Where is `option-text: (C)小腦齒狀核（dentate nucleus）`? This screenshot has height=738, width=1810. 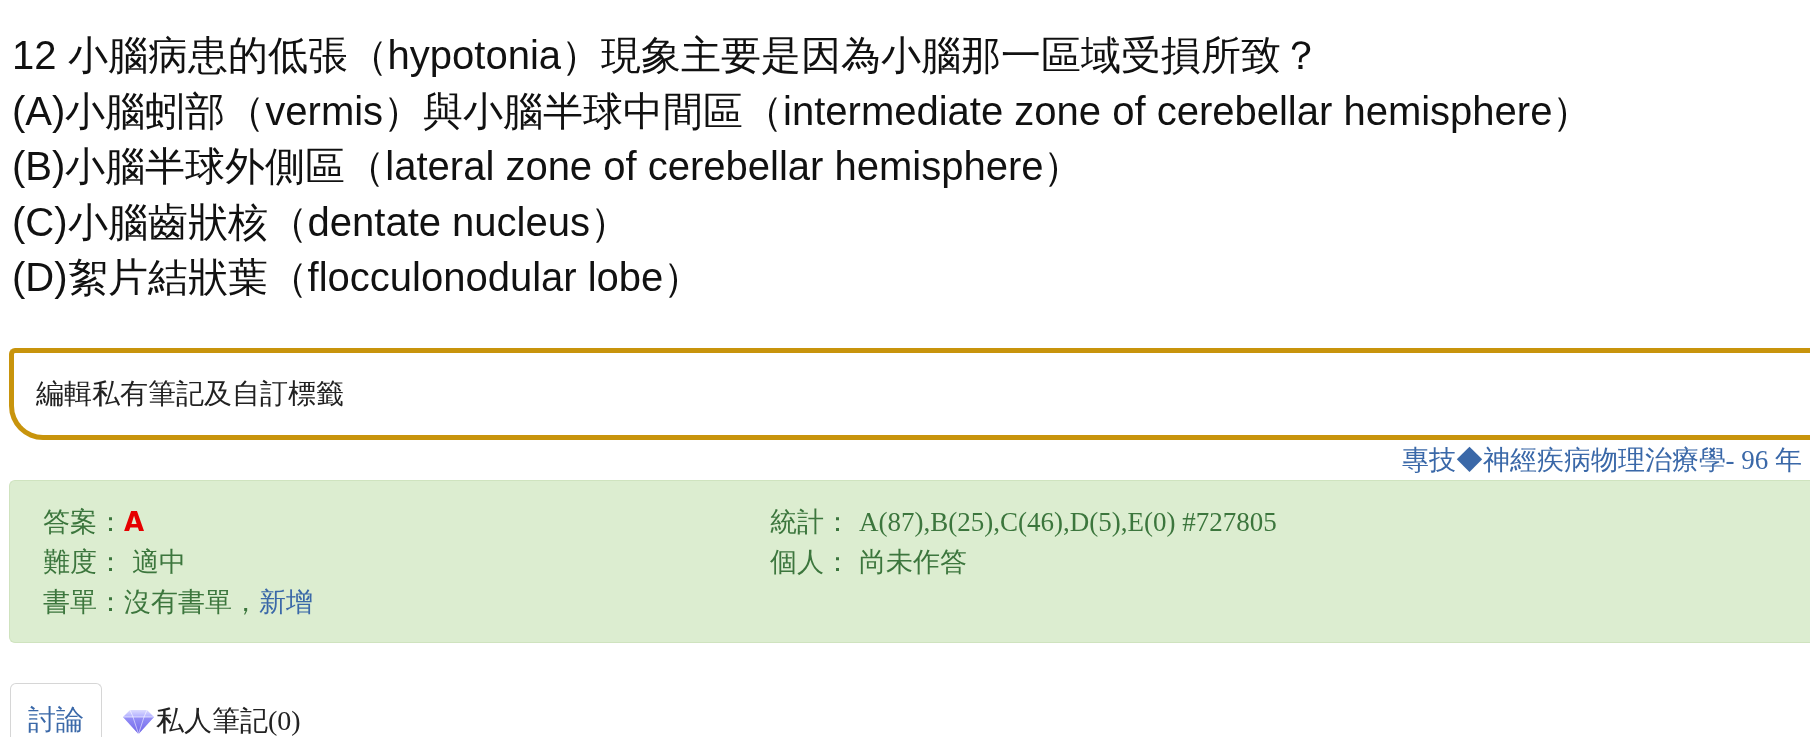 option-text: (C)小腦齒狀核（dentate nucleus） is located at coordinates (321, 222).